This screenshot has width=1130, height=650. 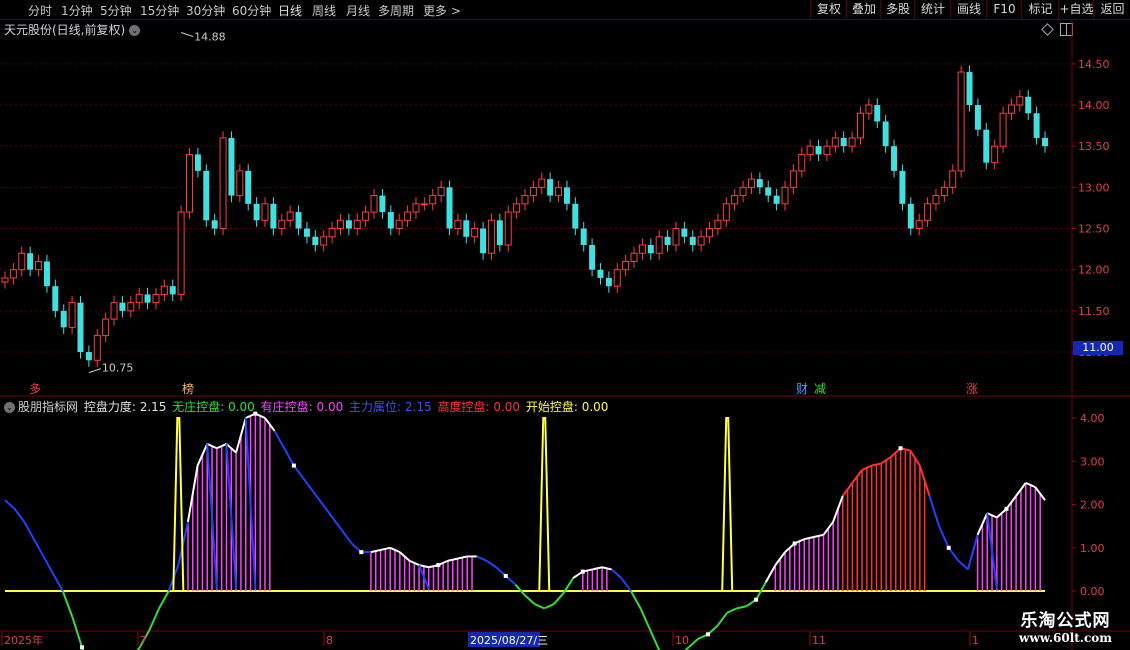 What do you see at coordinates (544, 504) in the screenshot?
I see `start-control-spike` at bounding box center [544, 504].